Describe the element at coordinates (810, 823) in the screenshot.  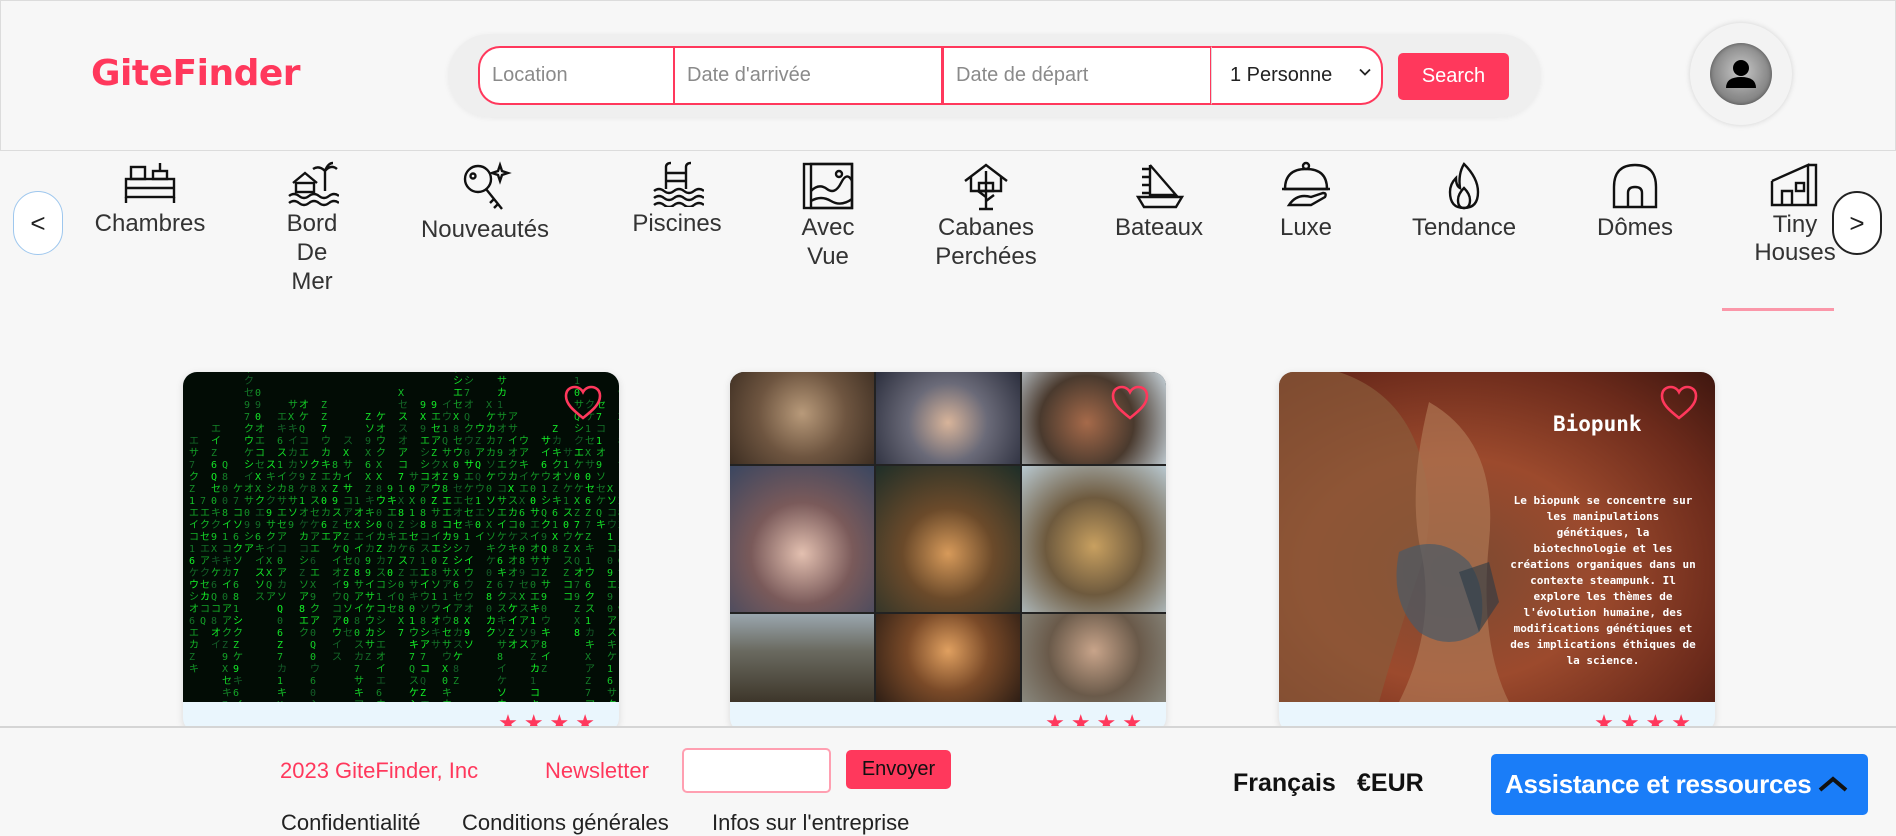
I see `footer-link-company-info: Infos sur l'entreprise` at that location.